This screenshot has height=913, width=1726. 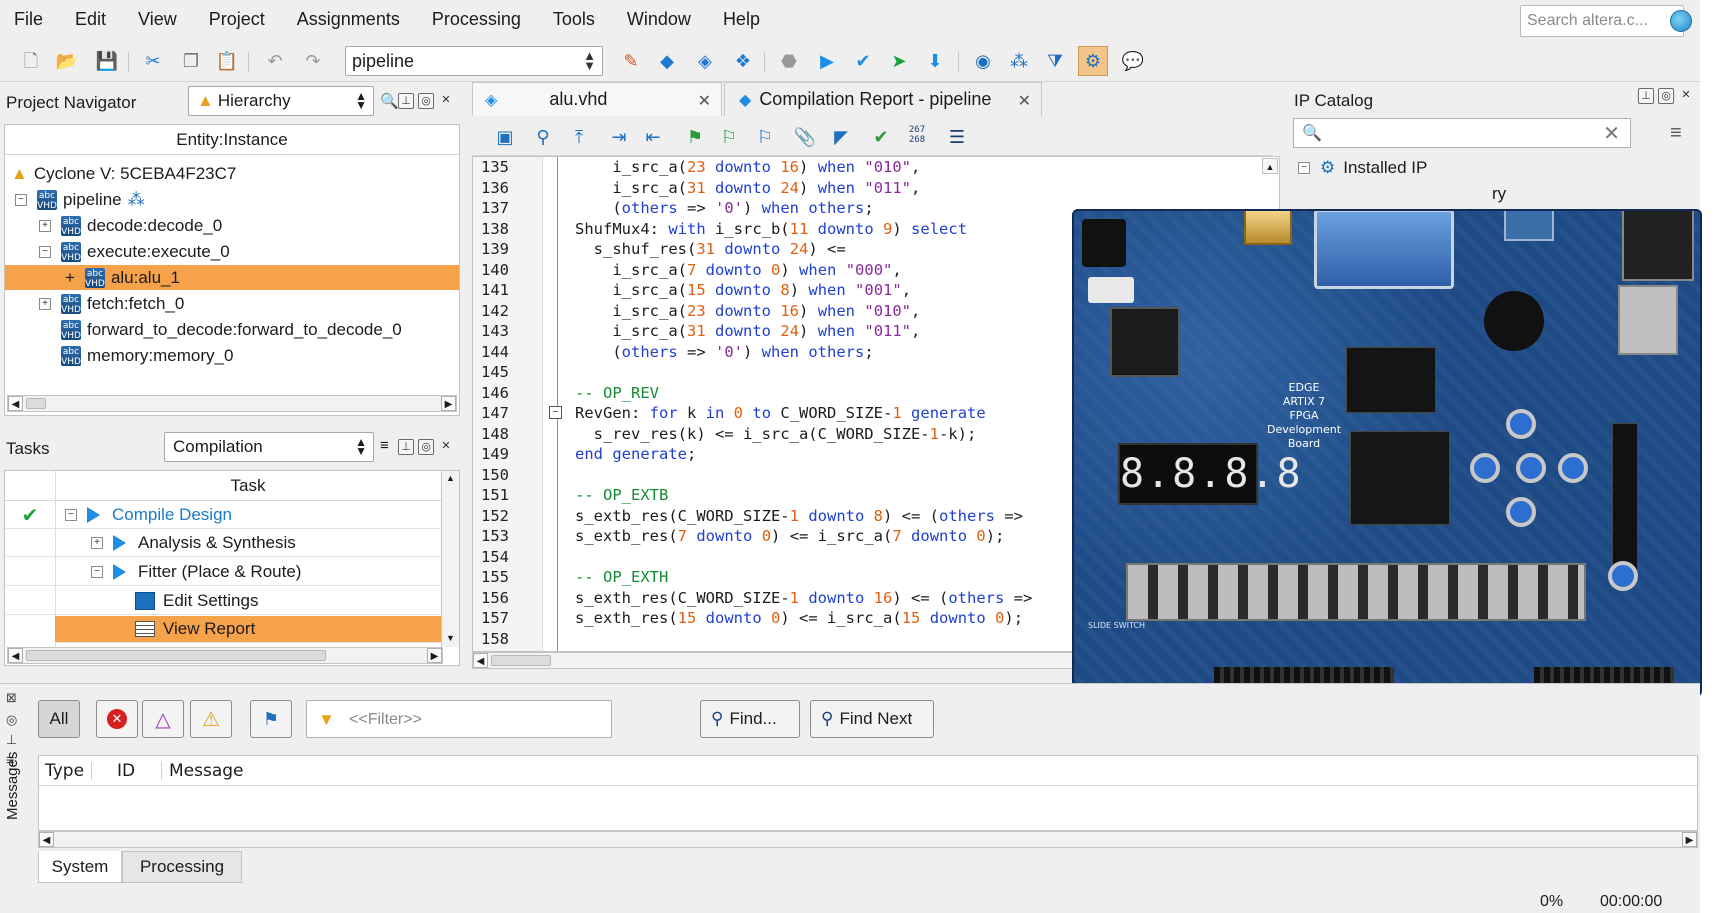 I want to click on menu-project: Project, so click(x=237, y=19).